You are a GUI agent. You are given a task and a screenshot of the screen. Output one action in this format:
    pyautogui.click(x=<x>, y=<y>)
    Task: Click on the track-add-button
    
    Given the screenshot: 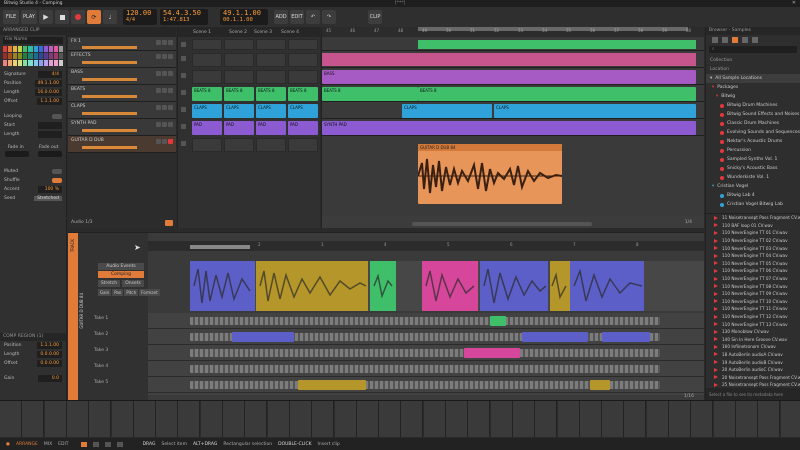 What is the action you would take?
    pyautogui.click(x=169, y=223)
    